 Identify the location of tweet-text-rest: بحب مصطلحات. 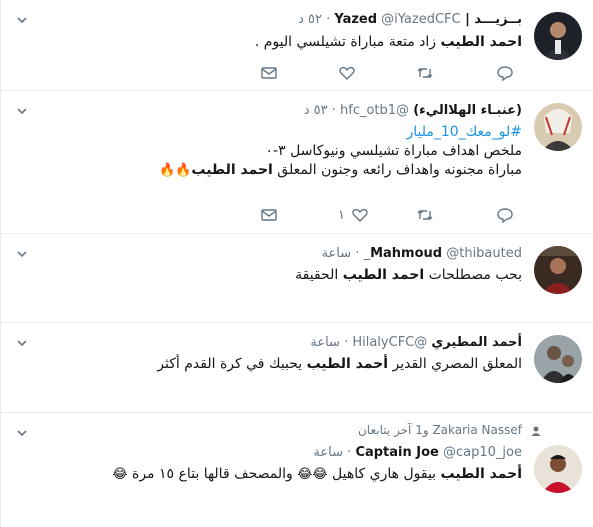
(473, 275).